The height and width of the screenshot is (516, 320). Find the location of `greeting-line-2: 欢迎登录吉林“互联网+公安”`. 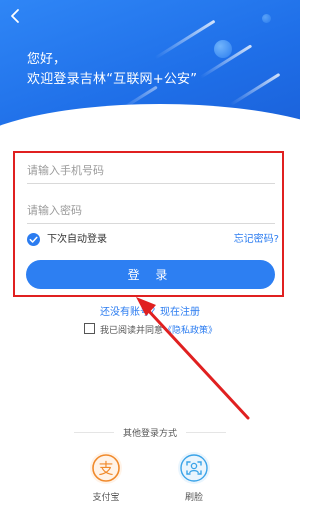

greeting-line-2: 欢迎登录吉林“互联网+公安” is located at coordinates (112, 79).